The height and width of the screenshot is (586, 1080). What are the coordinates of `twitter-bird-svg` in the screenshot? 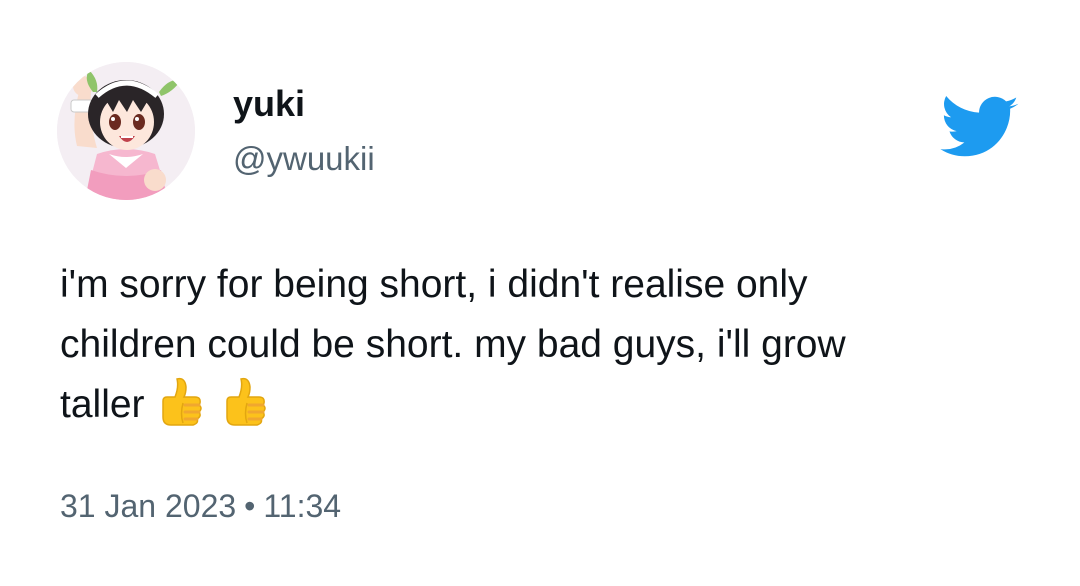 It's located at (979, 126).